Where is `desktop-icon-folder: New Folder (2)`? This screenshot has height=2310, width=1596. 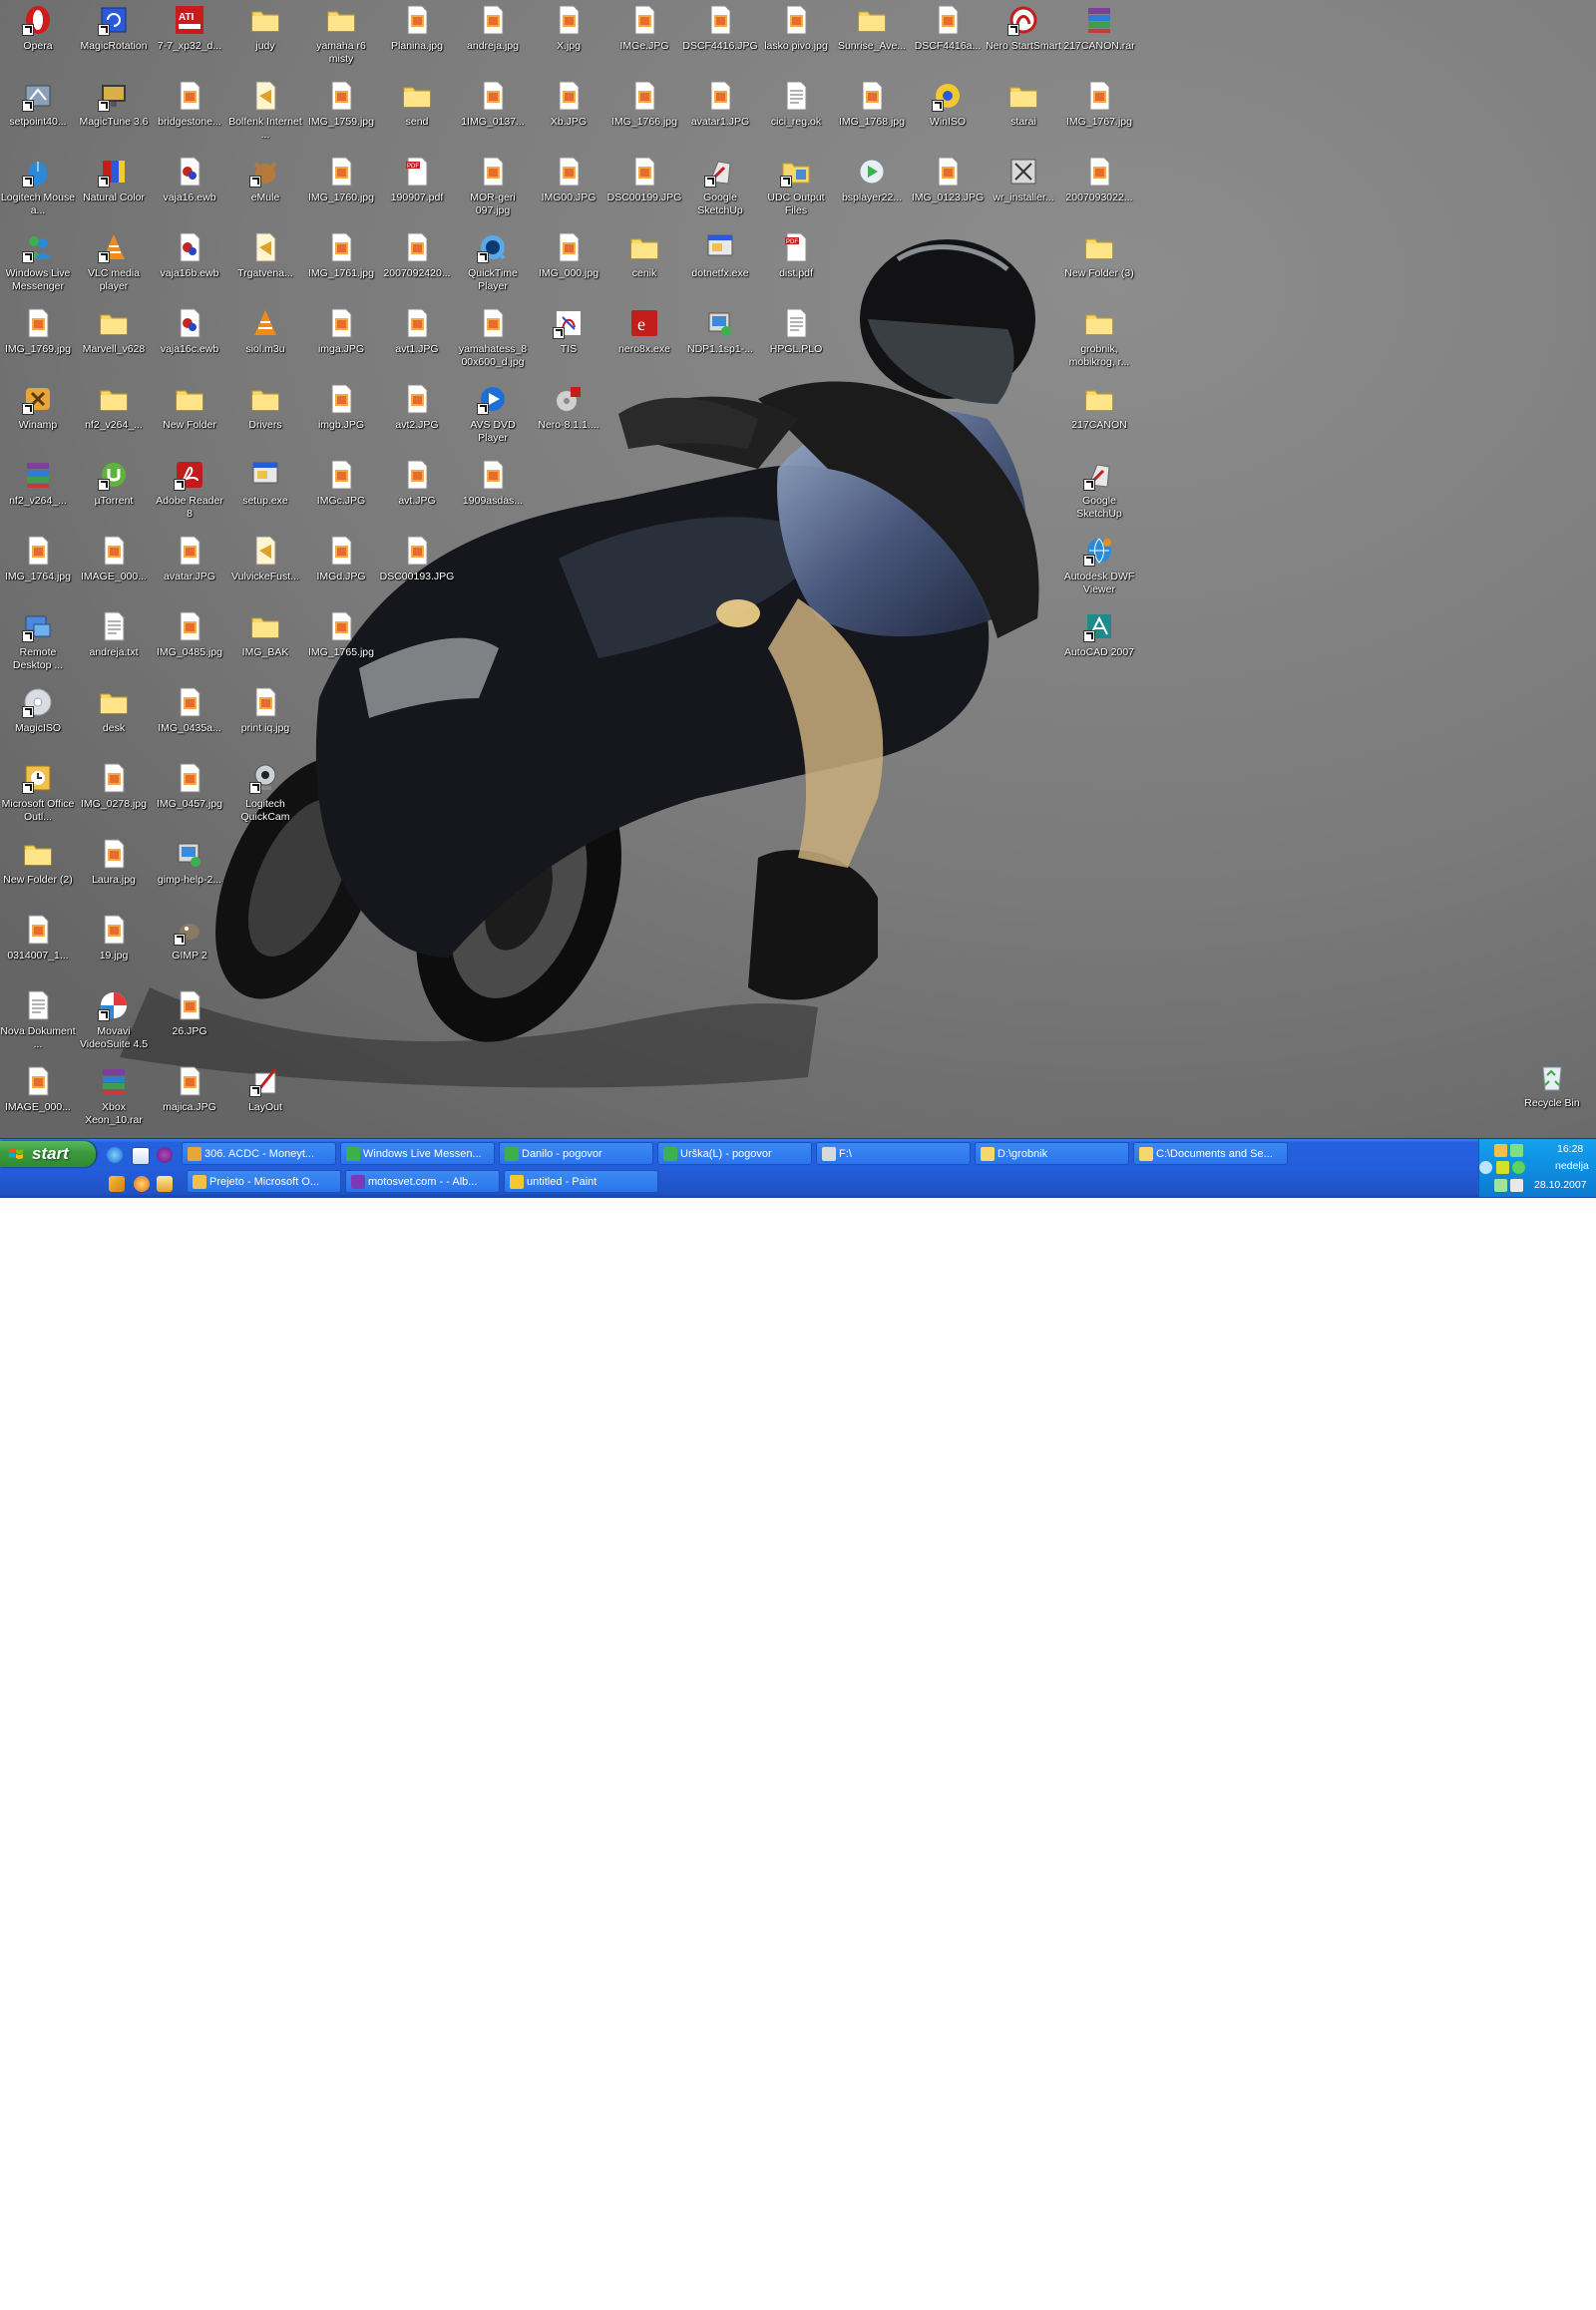 desktop-icon-folder: New Folder (2) is located at coordinates (38, 873).